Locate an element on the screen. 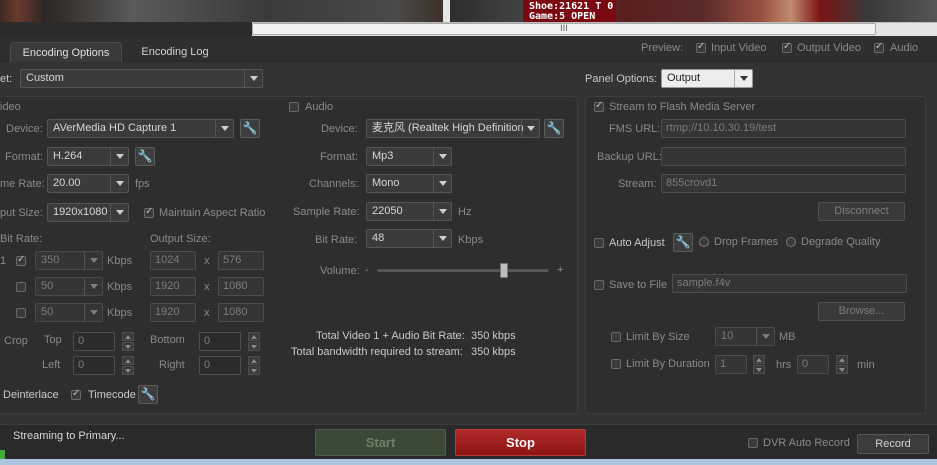 The image size is (937, 465). bitrate-row-3-dropdown: 50 is located at coordinates (69, 312).